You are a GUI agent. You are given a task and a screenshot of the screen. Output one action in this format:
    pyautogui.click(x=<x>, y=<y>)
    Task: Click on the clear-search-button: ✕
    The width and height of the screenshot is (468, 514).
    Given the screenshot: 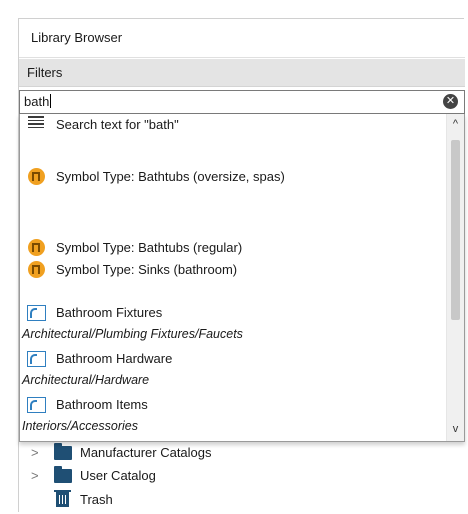 What is the action you would take?
    pyautogui.click(x=450, y=101)
    